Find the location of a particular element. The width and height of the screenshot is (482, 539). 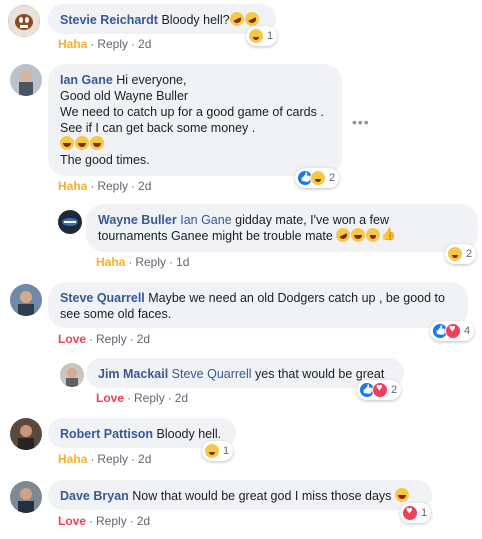

comment-line: The good times. is located at coordinates (105, 160).